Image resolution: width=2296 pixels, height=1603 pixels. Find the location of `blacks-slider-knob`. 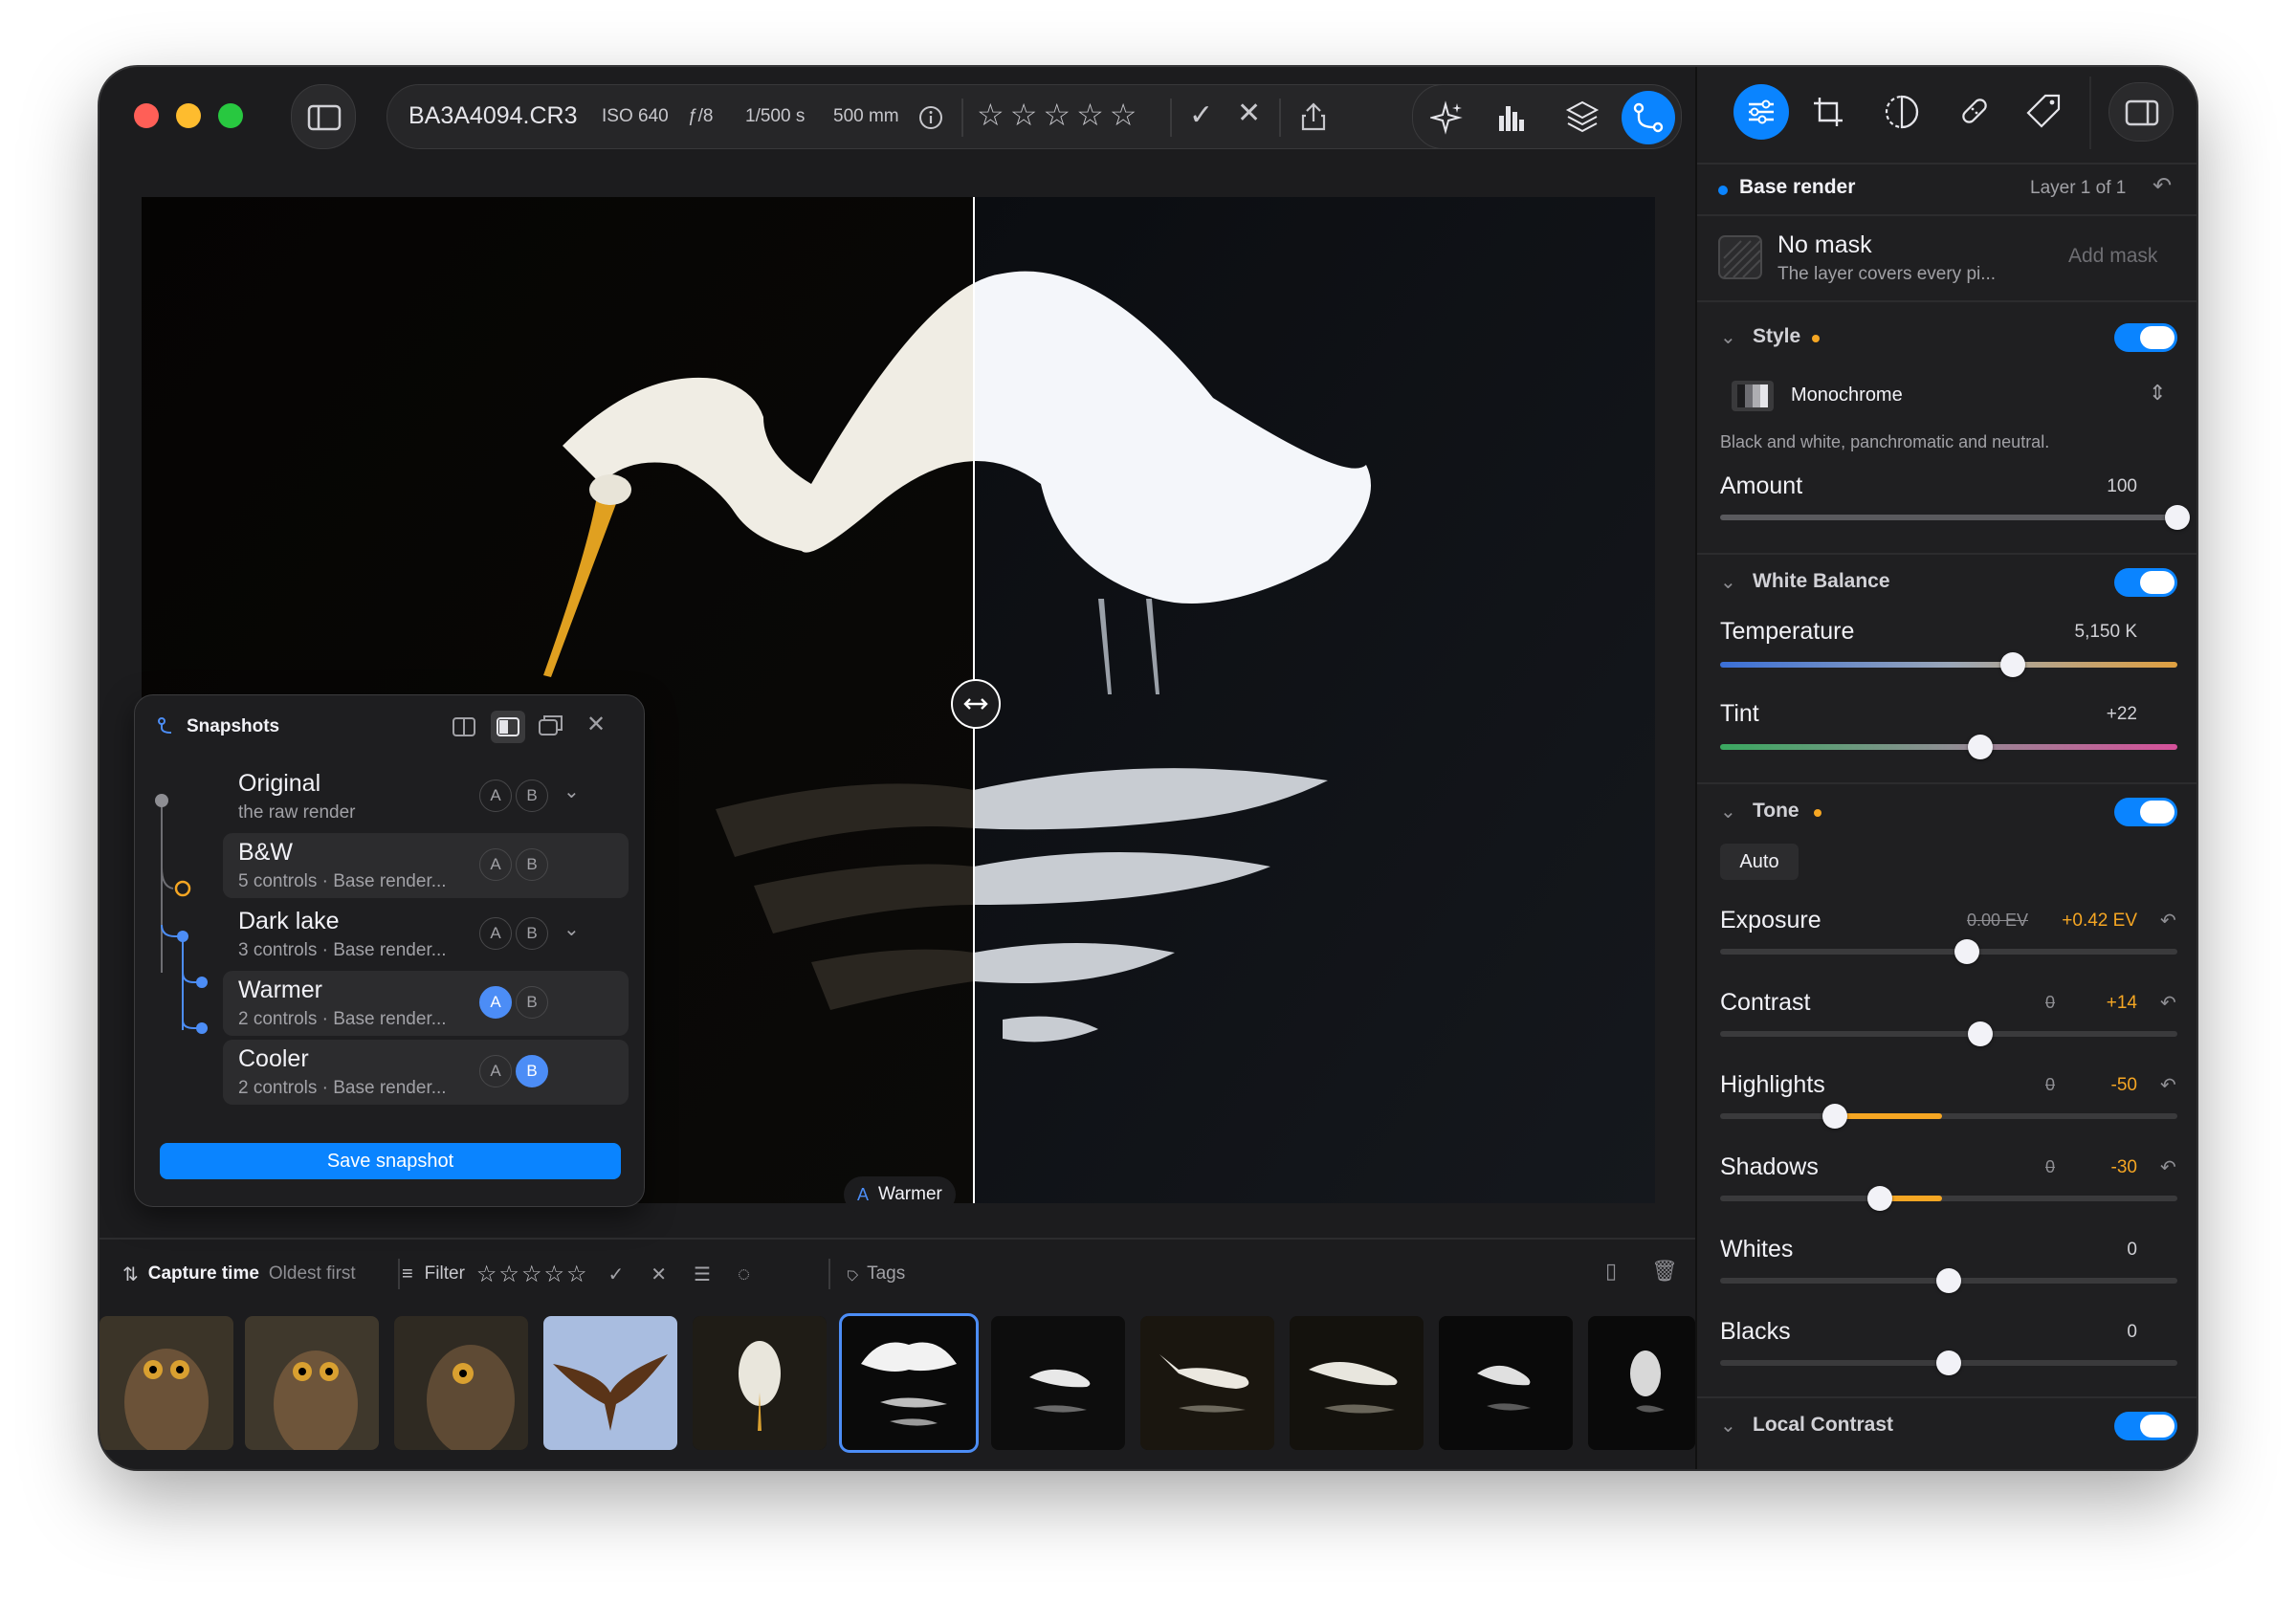

blacks-slider-knob is located at coordinates (1948, 1363).